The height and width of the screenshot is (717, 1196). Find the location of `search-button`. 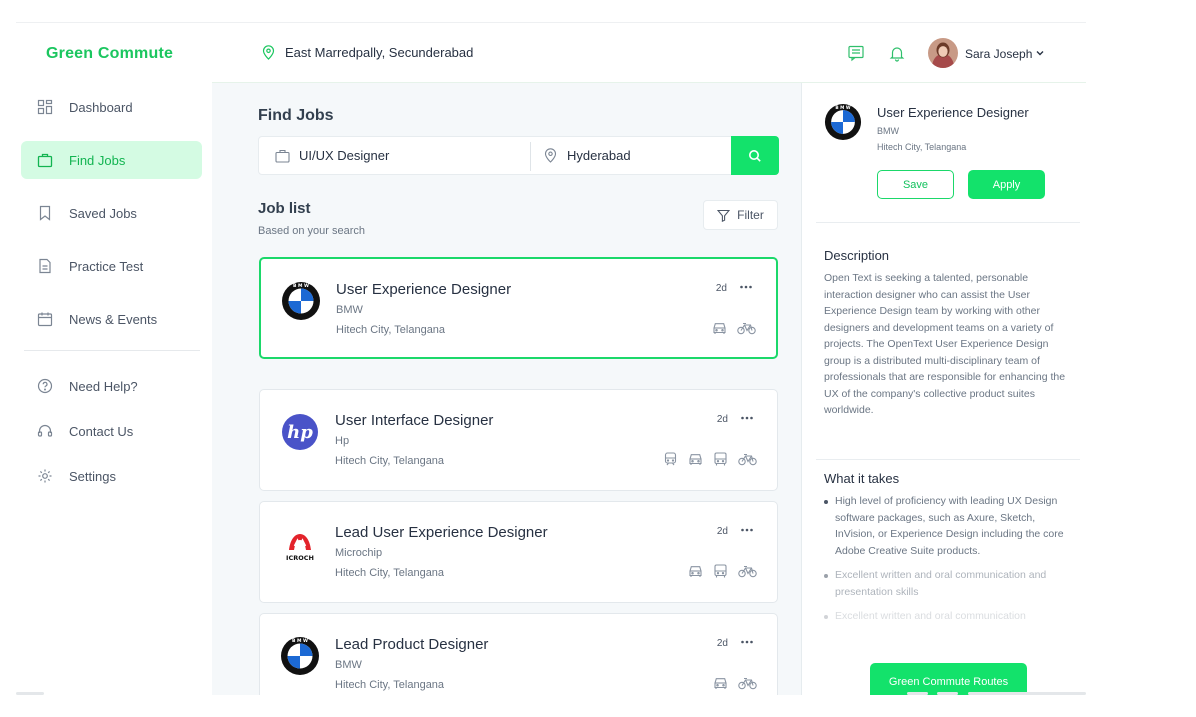

search-button is located at coordinates (755, 155).